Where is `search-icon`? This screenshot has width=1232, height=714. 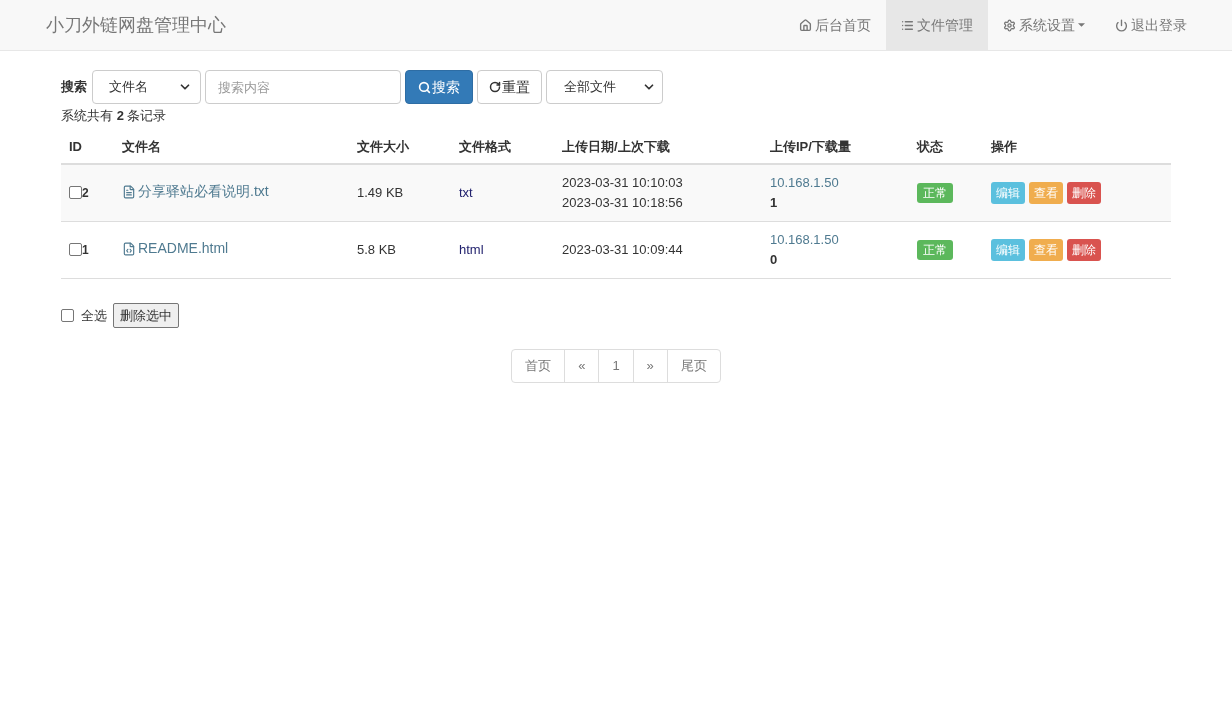
search-icon is located at coordinates (424, 87).